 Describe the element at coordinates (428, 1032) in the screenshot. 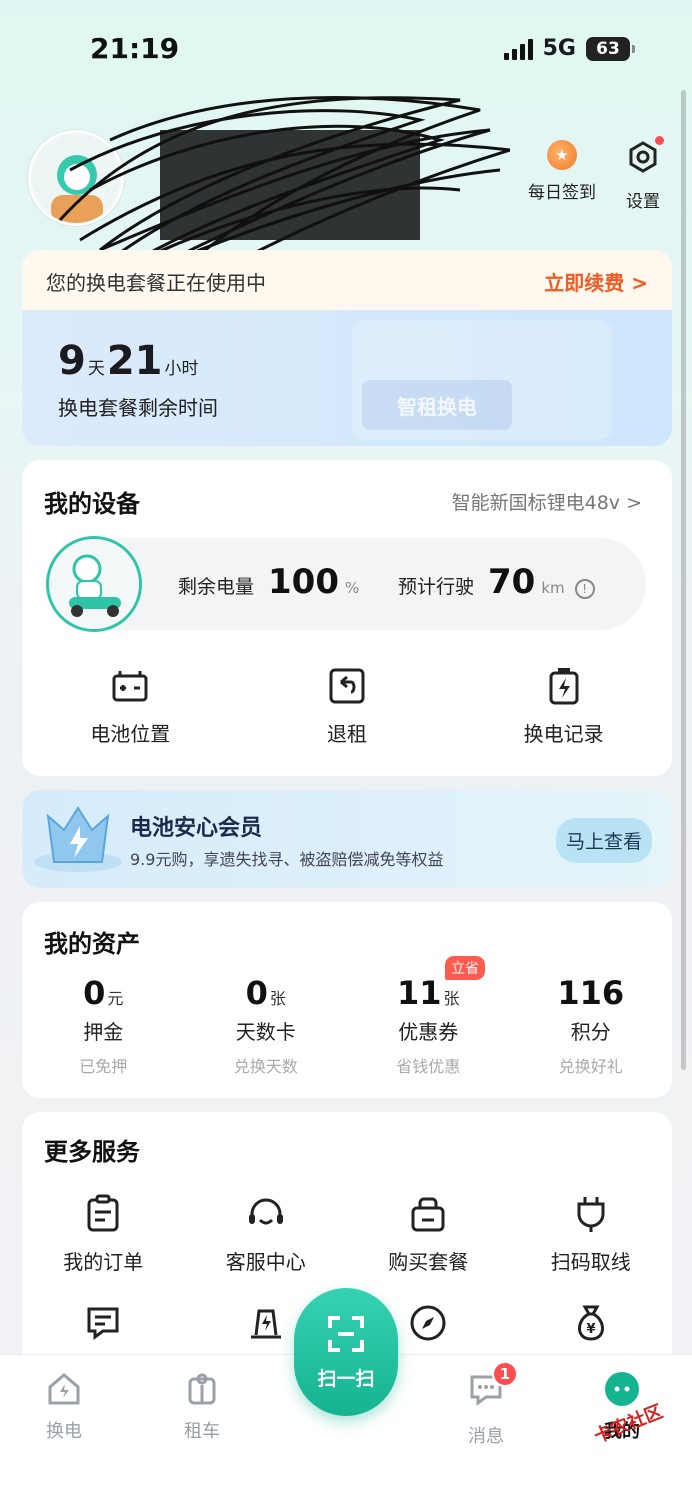

I see `coupon-label: 优惠券` at that location.